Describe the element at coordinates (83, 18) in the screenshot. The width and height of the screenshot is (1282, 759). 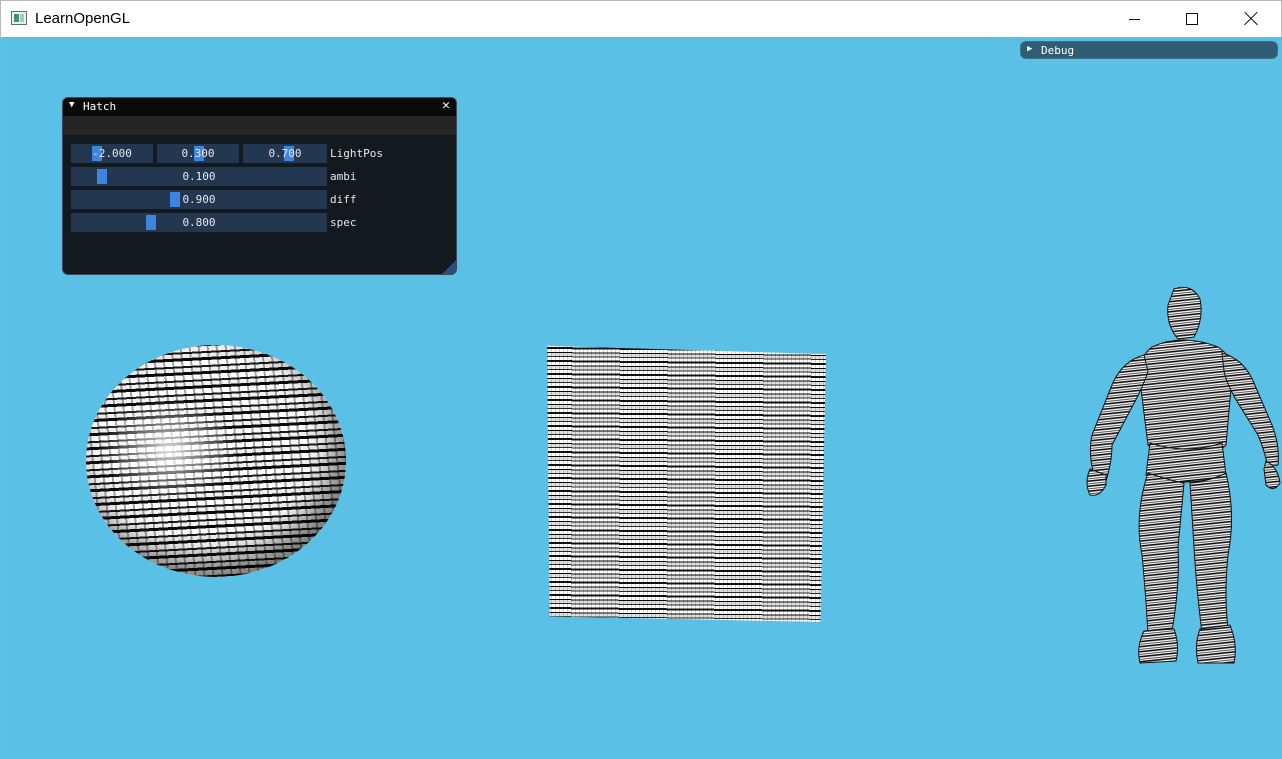
I see `window-title: LearnOpenGL` at that location.